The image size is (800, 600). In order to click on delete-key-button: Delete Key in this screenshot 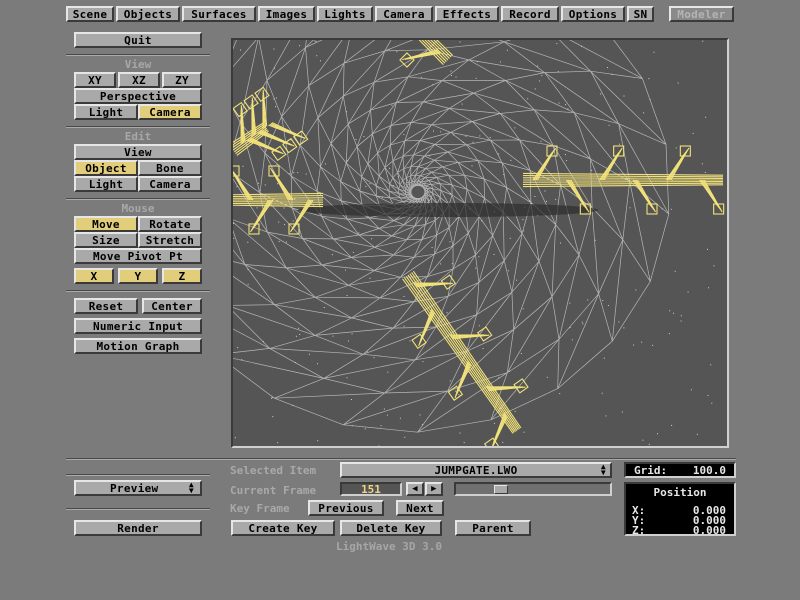, I will do `click(391, 528)`.